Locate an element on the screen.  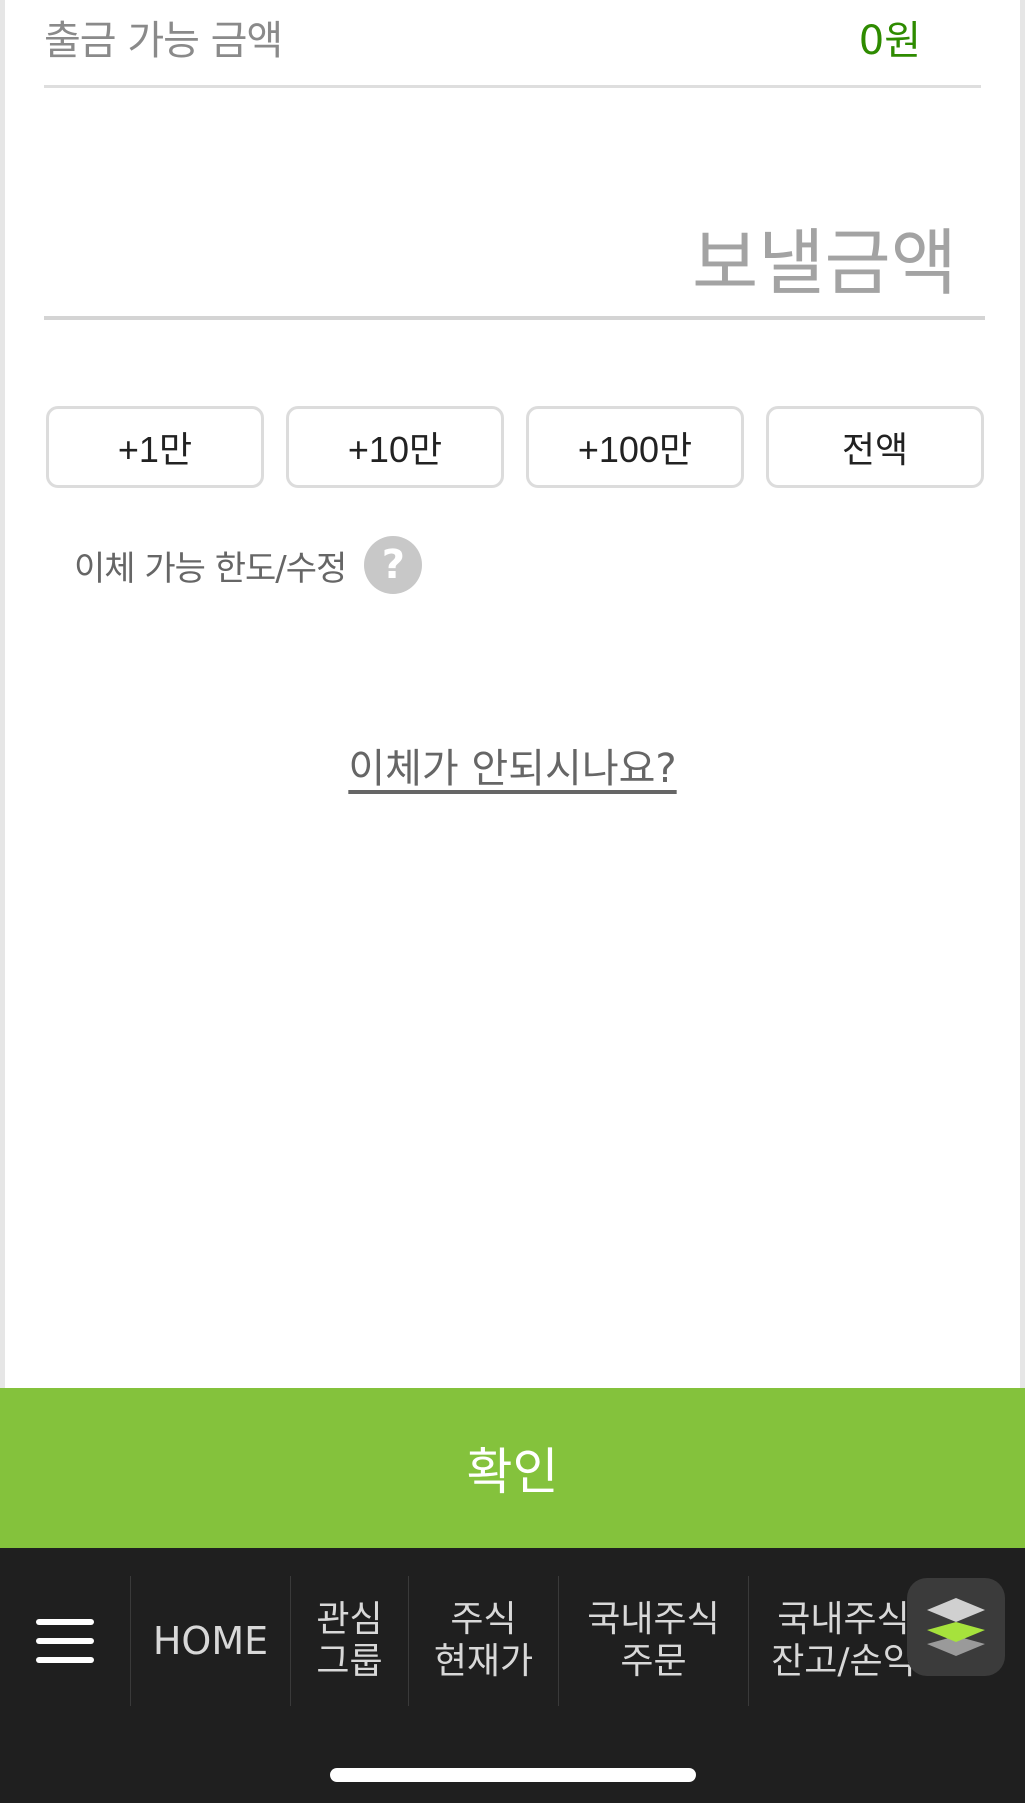
bottom-nav: HOME 관심 그룹 주식 현재가 국내주식 주문 국내주식 잔고/손익 is located at coordinates (512, 1675).